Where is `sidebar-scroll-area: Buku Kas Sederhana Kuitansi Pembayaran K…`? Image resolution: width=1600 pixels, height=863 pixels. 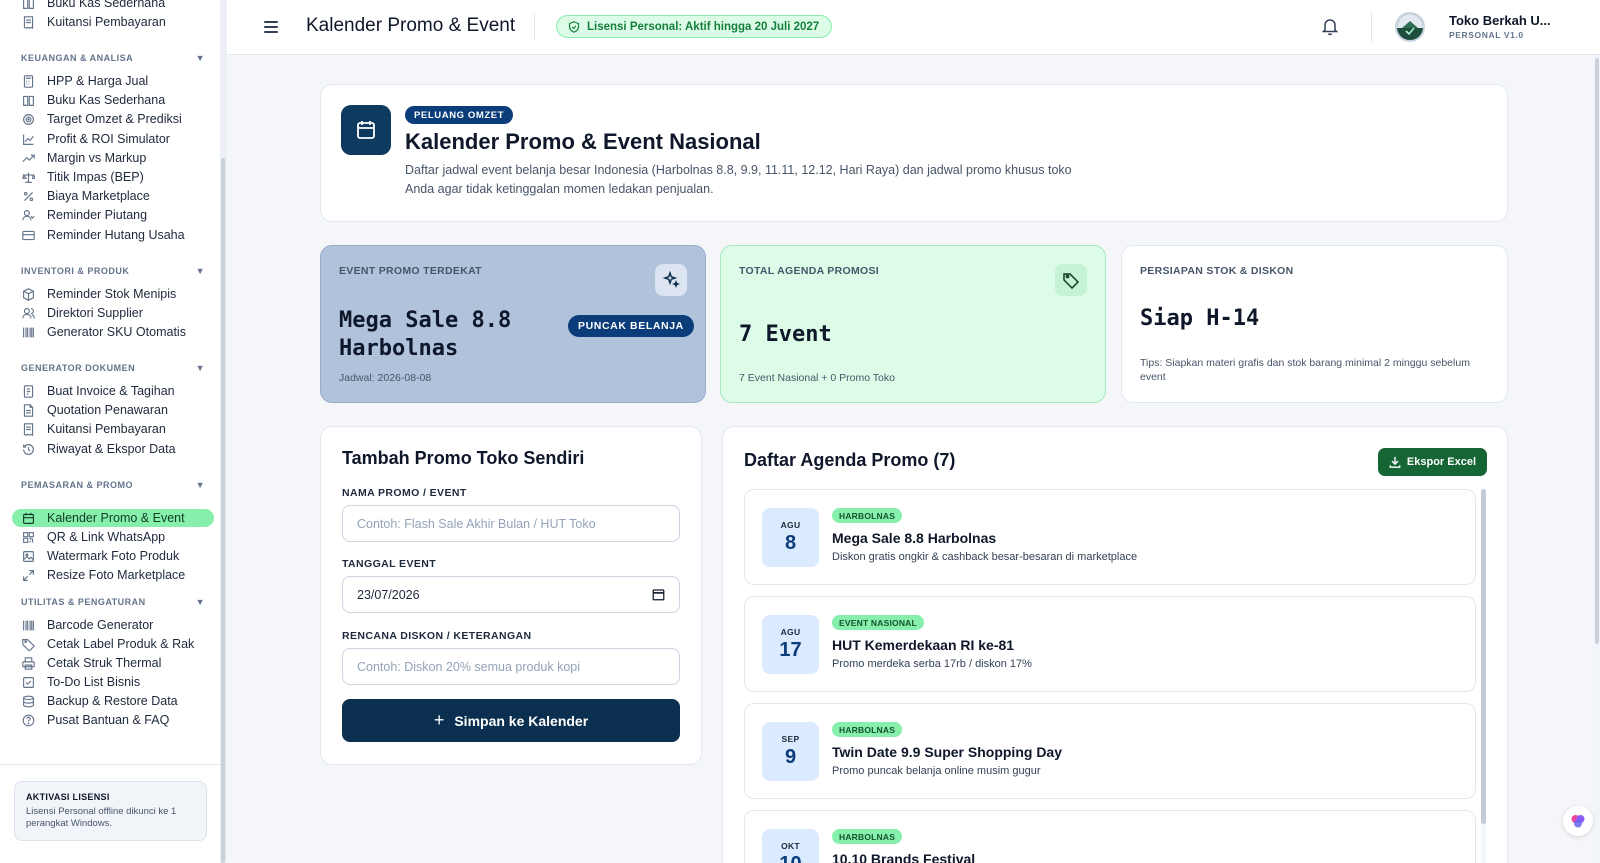 sidebar-scroll-area: Buku Kas Sederhana Kuitansi Pembayaran K… is located at coordinates (110, 382).